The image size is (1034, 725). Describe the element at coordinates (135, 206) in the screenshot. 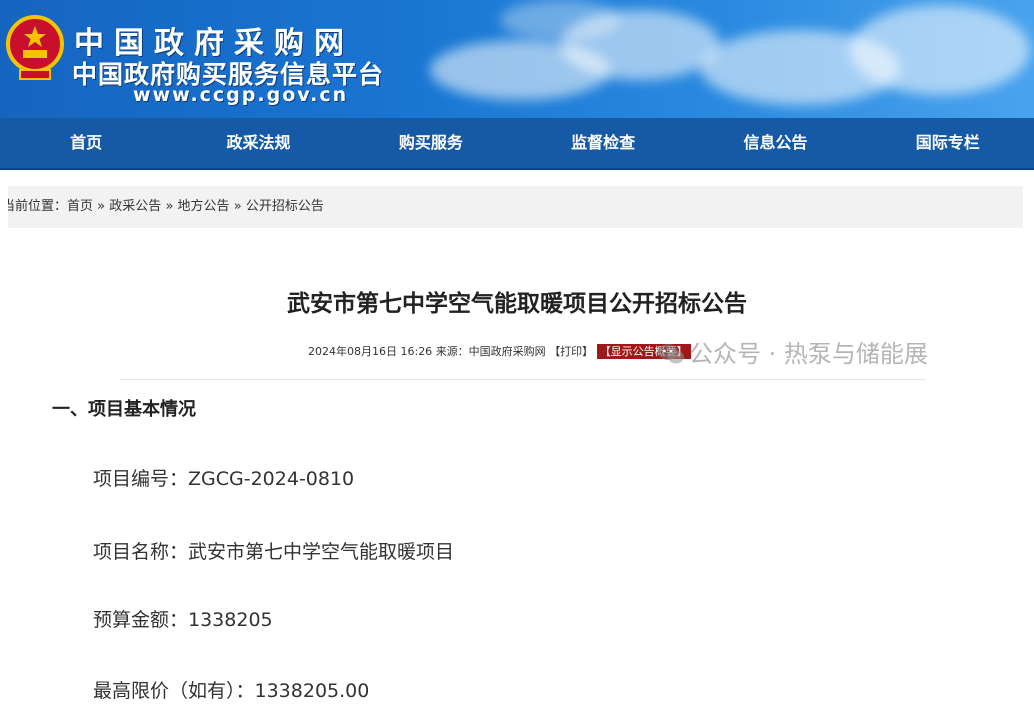

I see `breadcrumb-procurement-notices: 政采公告` at that location.